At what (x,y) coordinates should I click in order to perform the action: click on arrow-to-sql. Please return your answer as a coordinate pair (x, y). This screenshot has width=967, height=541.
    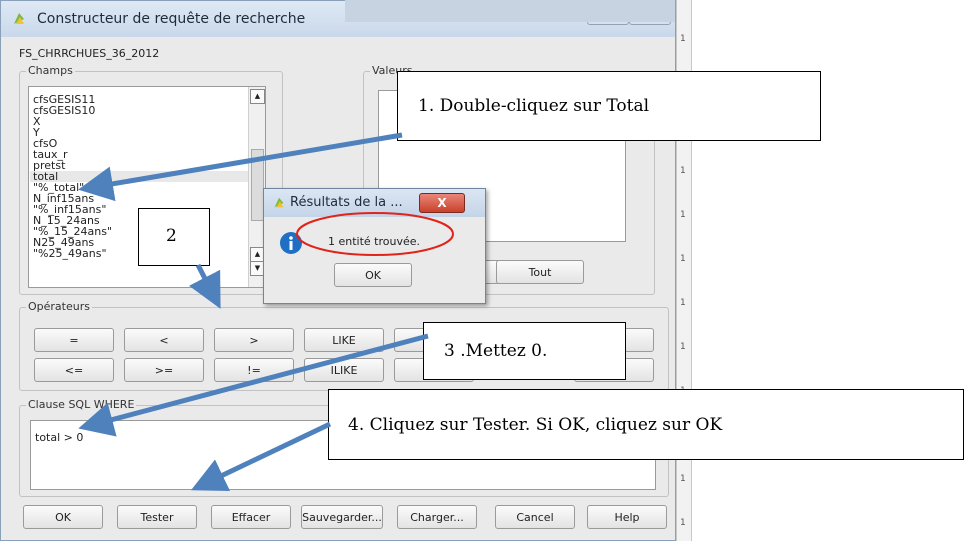
    Looking at the image, I should click on (253, 385).